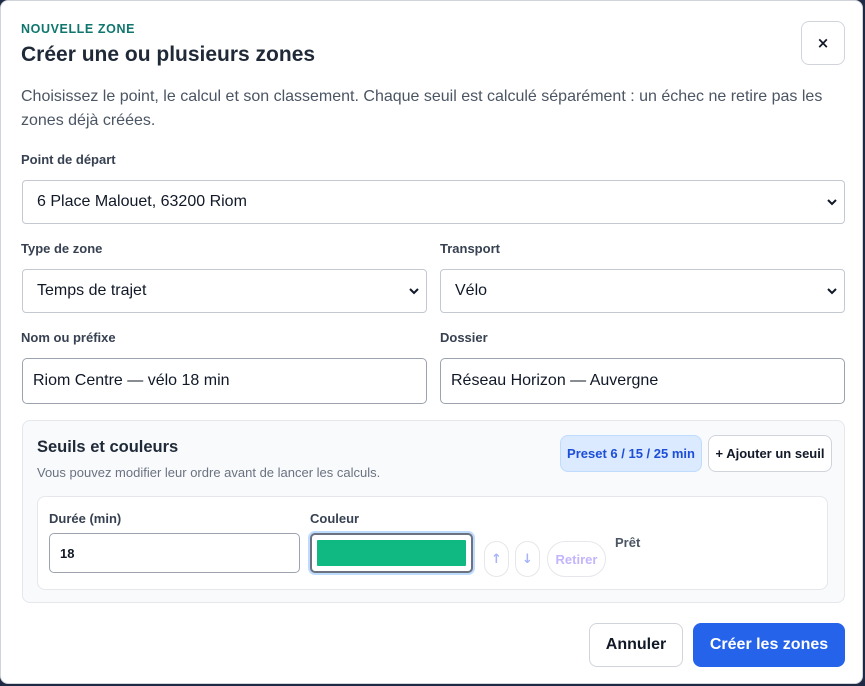  I want to click on transport-select: Vélo, so click(642, 291).